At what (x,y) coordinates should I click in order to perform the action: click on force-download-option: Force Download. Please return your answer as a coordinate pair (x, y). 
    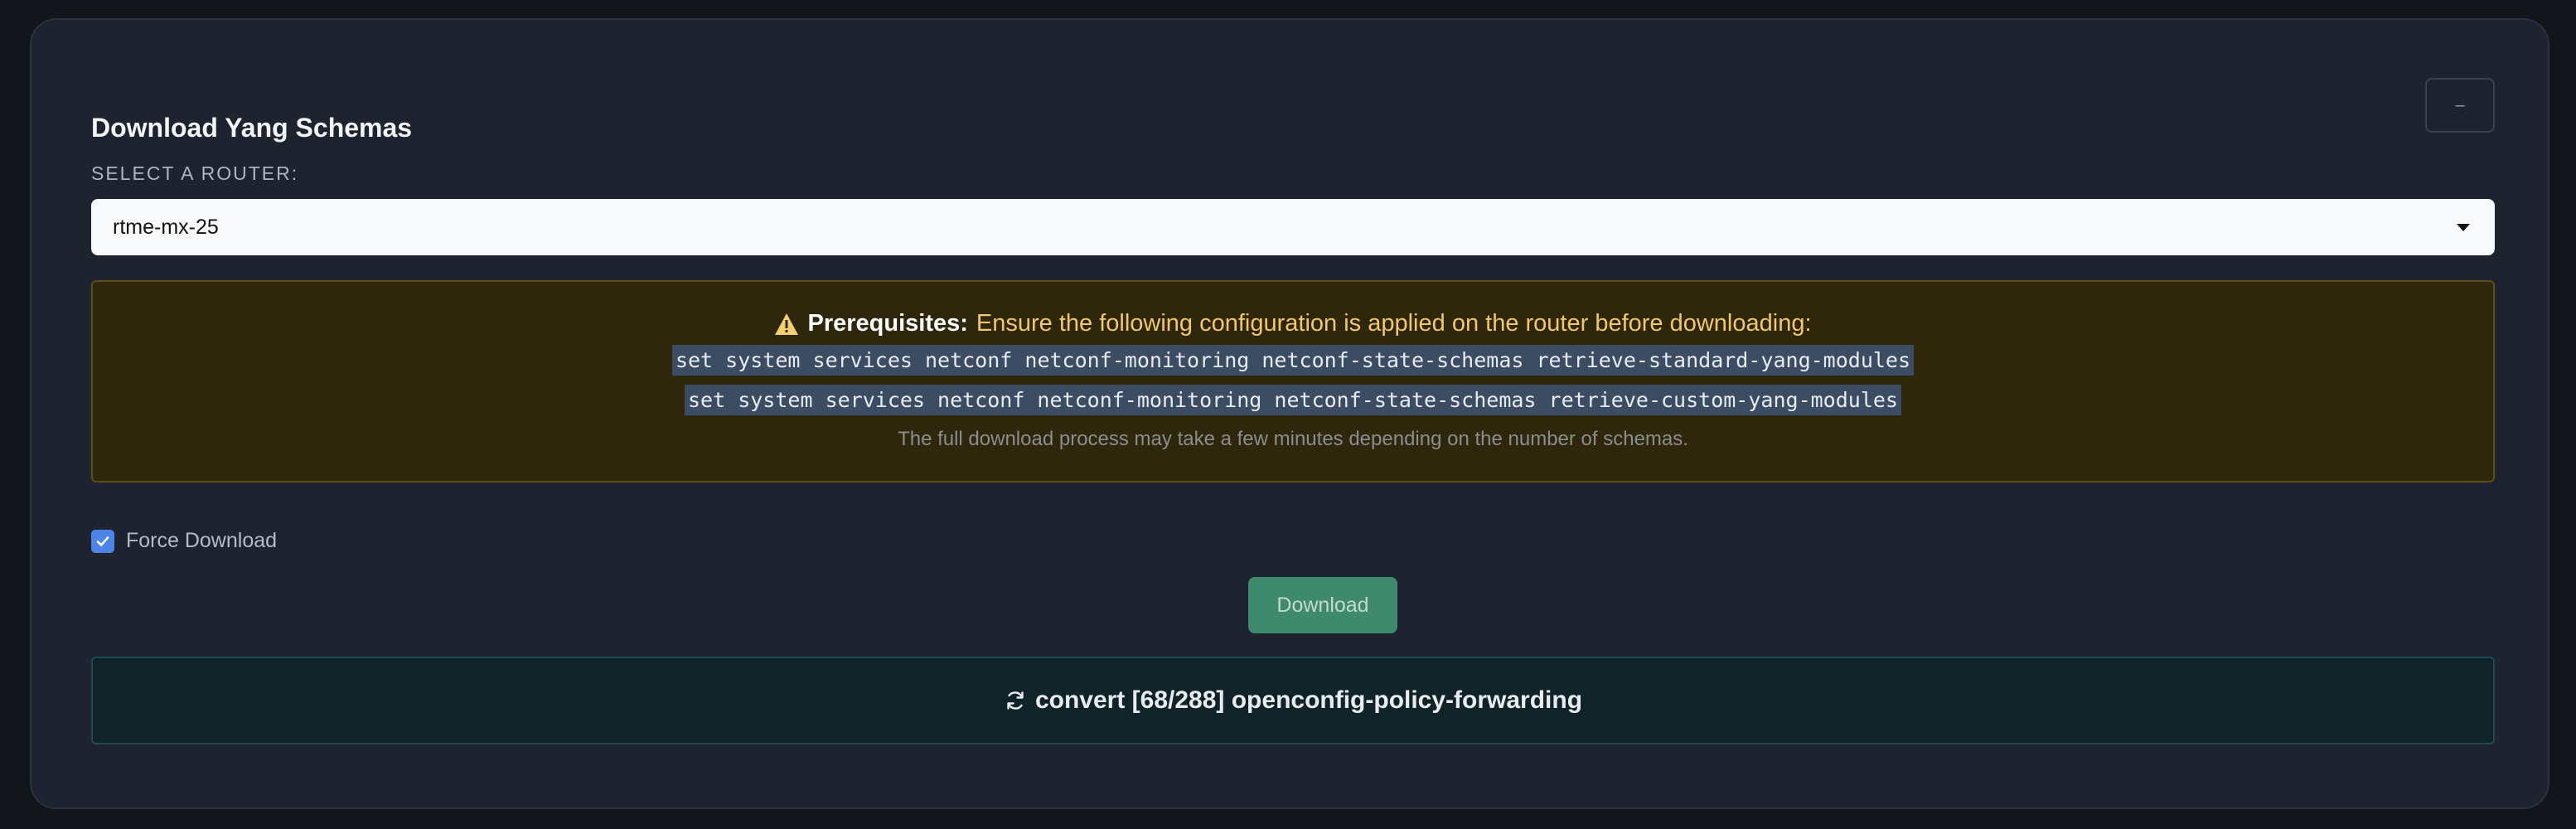
    Looking at the image, I should click on (184, 541).